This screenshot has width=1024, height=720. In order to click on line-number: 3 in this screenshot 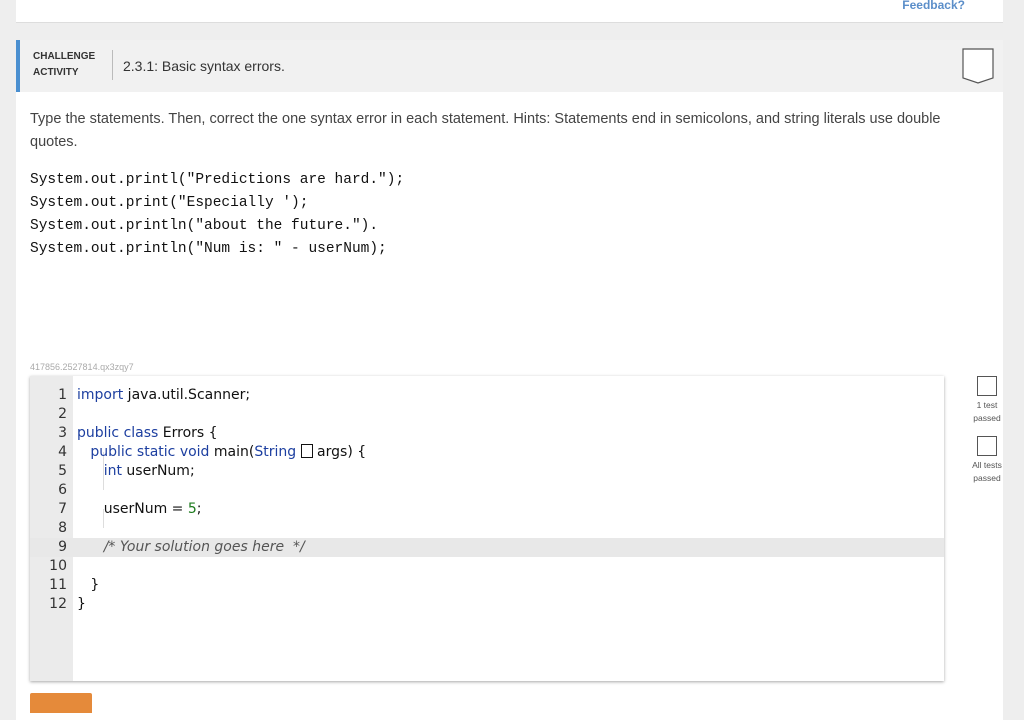, I will do `click(62, 433)`.